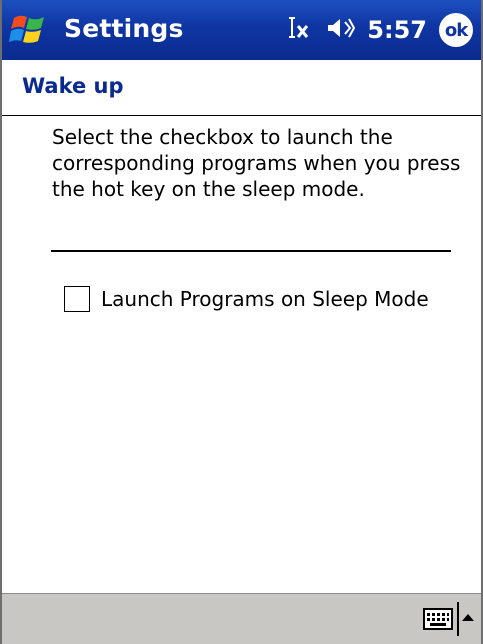  I want to click on system-tray: 5:57 ok, so click(379, 30).